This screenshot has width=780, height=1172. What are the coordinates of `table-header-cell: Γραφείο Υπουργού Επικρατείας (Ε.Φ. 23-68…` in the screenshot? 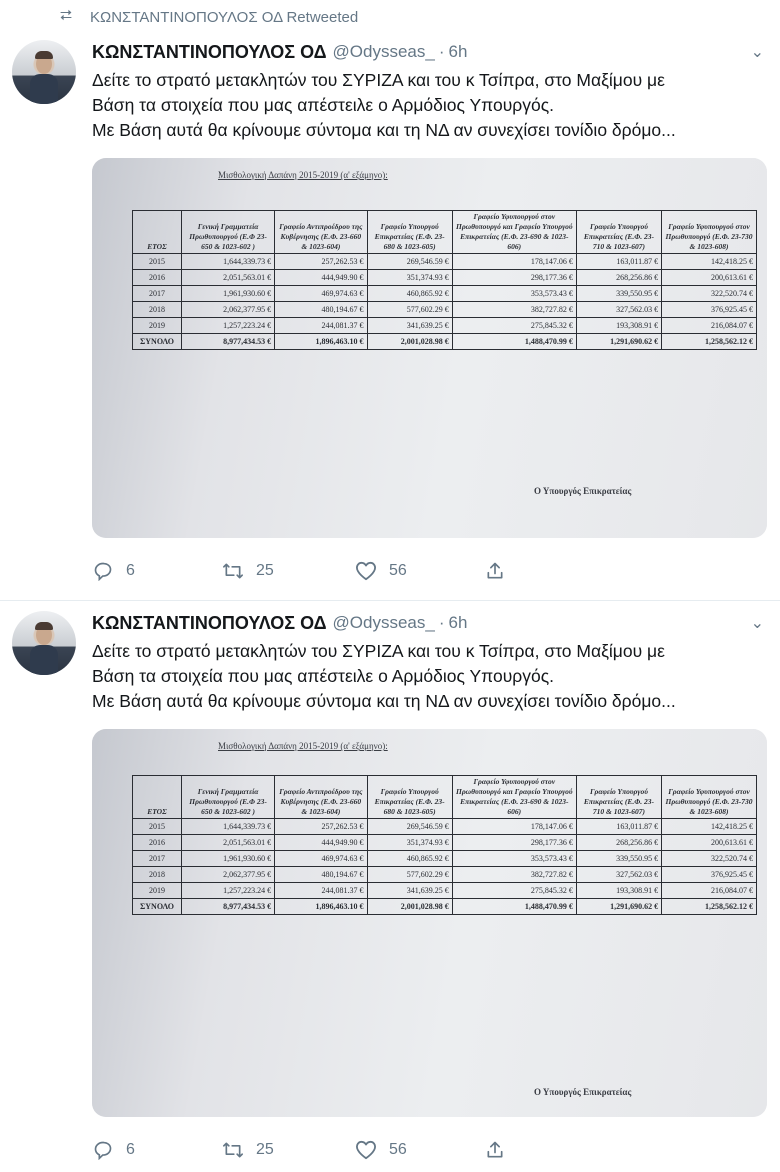 It's located at (409, 797).